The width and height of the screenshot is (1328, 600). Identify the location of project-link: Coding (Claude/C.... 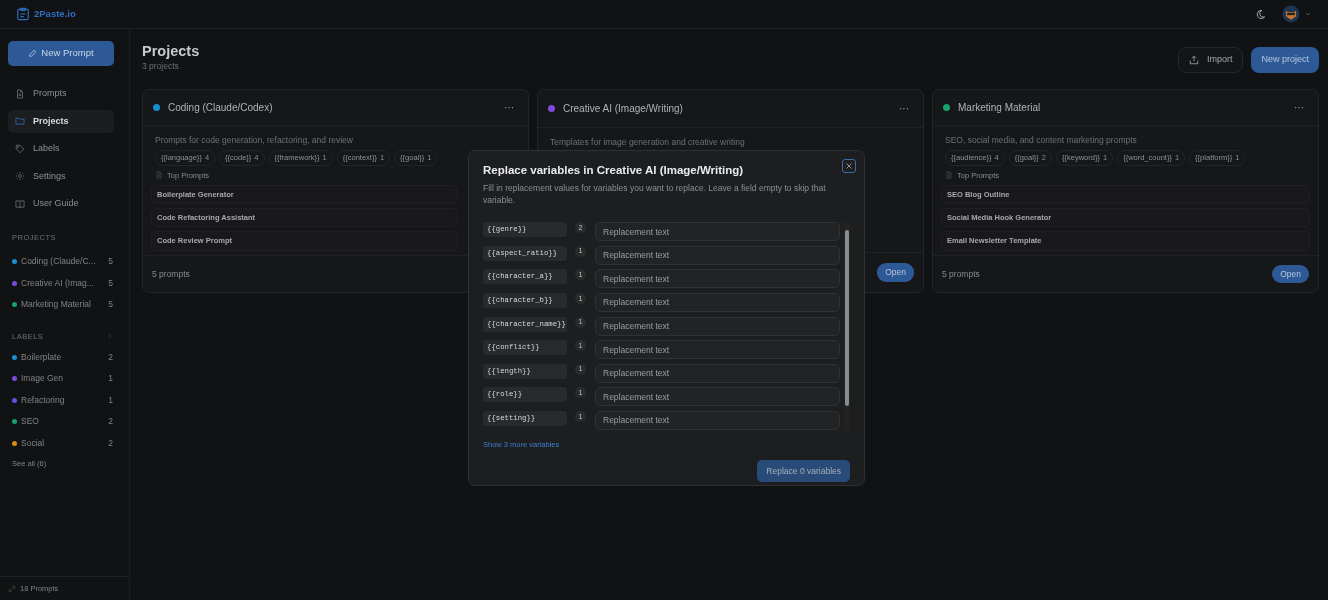
(63, 261).